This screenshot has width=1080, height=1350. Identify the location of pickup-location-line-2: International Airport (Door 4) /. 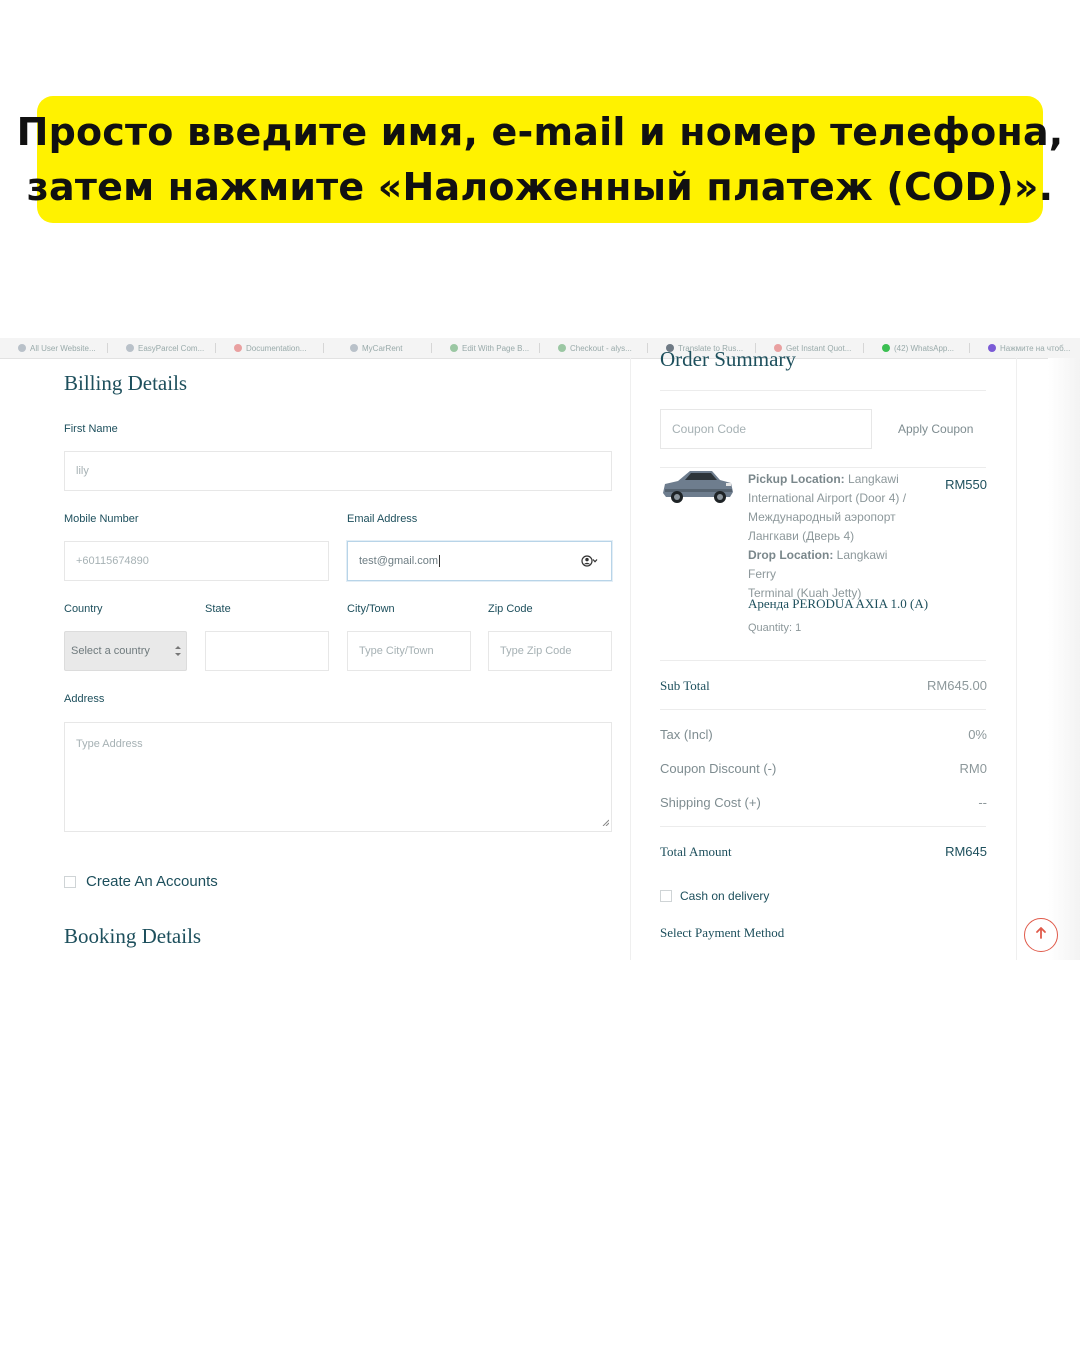
(827, 498).